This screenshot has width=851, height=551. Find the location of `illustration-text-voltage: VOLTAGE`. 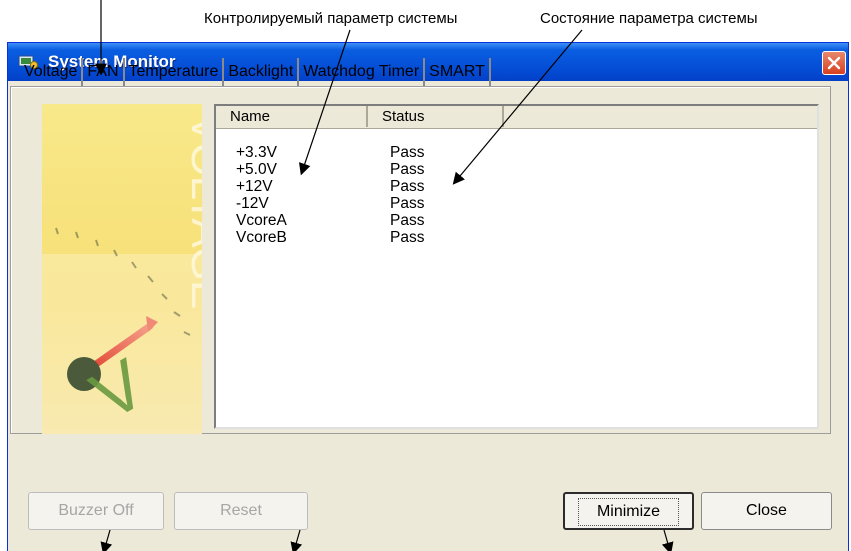

illustration-text-voltage: VOLTAGE is located at coordinates (192, 211).